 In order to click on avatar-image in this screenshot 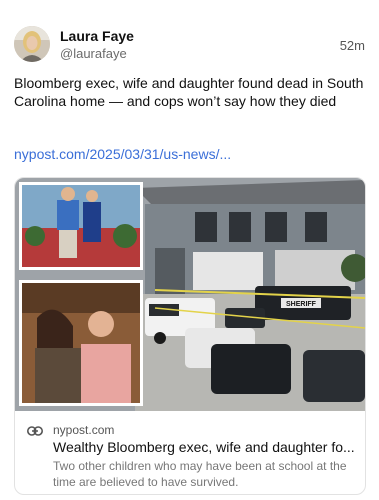, I will do `click(32, 44)`.